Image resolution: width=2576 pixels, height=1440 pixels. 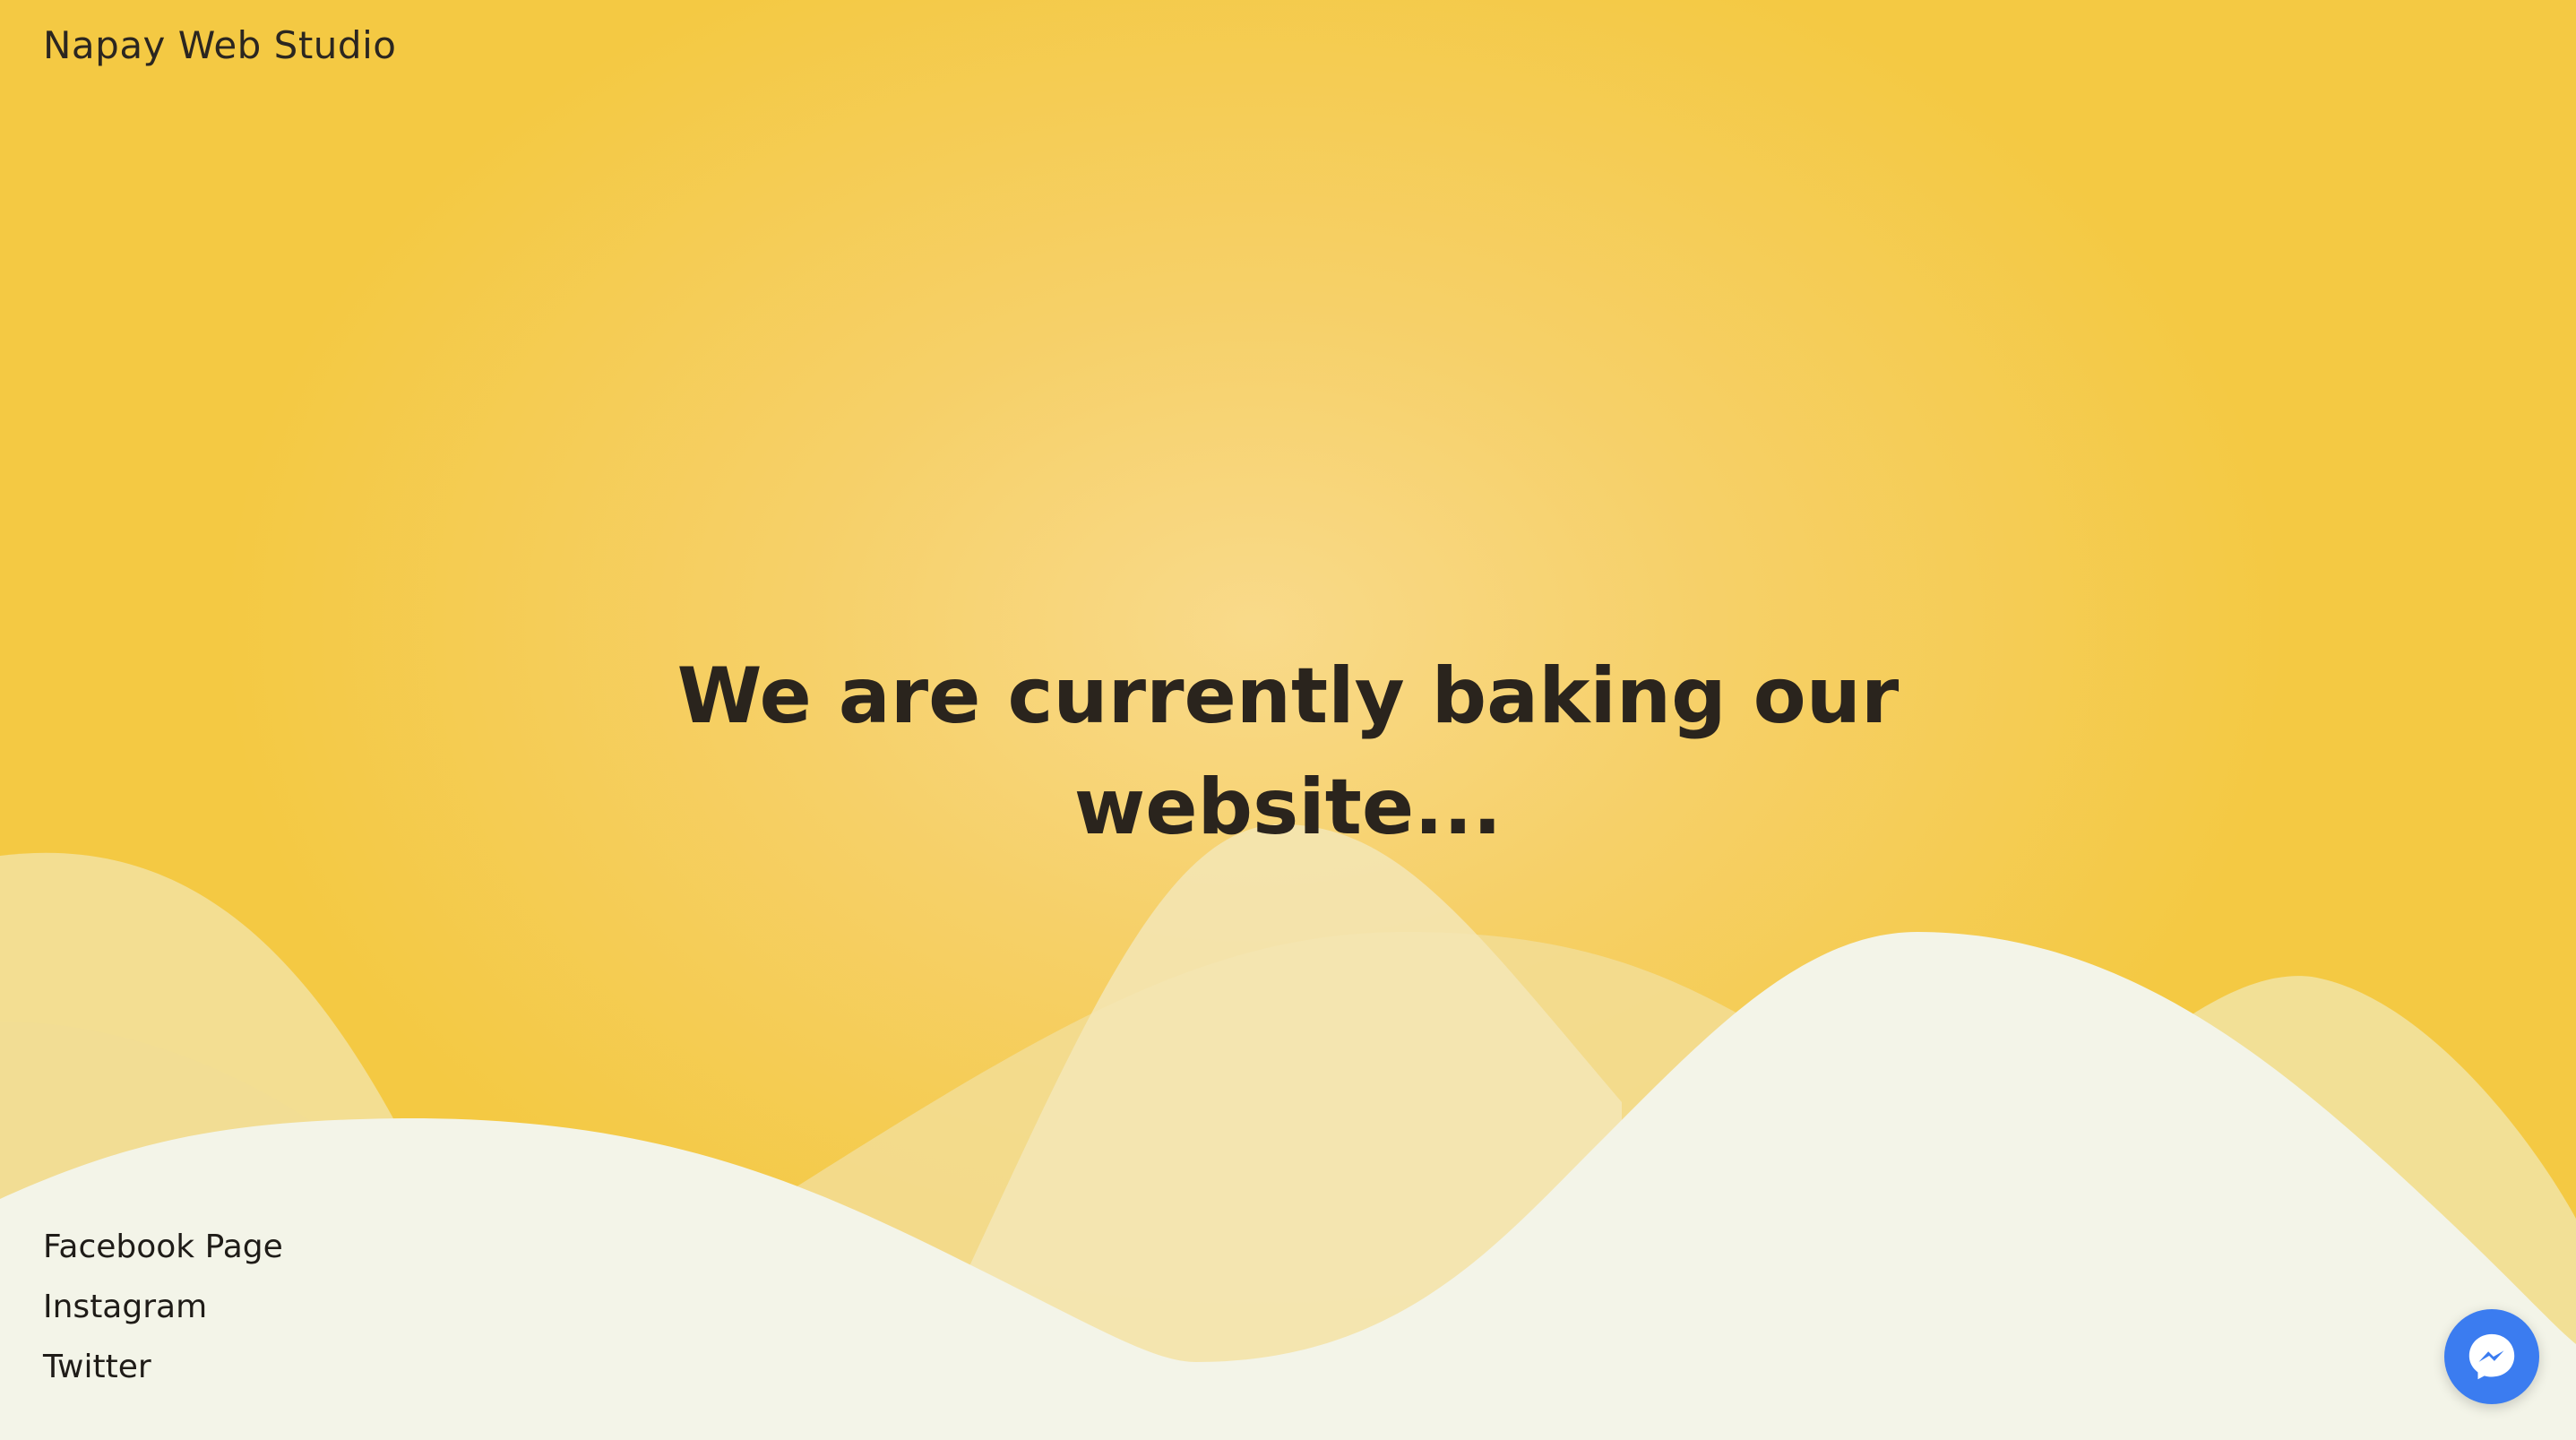 What do you see at coordinates (220, 45) in the screenshot?
I see `brand-logo-text: Napay Web Studio` at bounding box center [220, 45].